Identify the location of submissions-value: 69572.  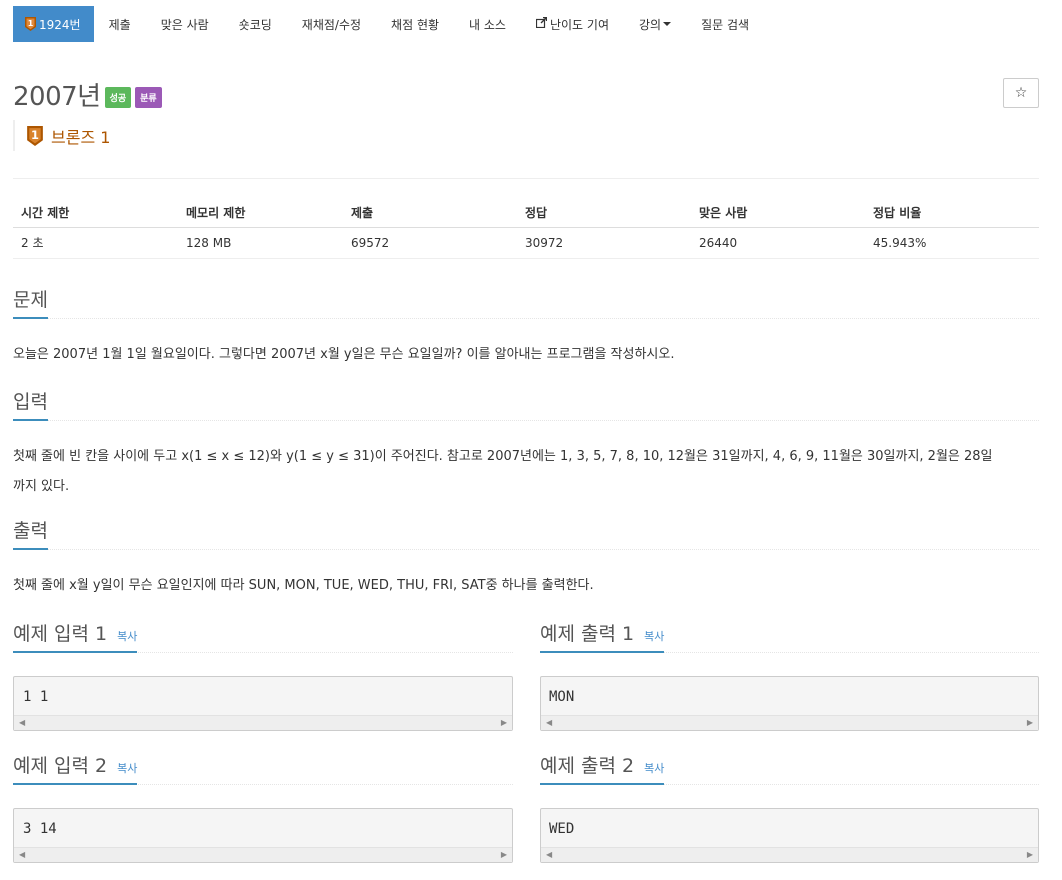
(430, 243).